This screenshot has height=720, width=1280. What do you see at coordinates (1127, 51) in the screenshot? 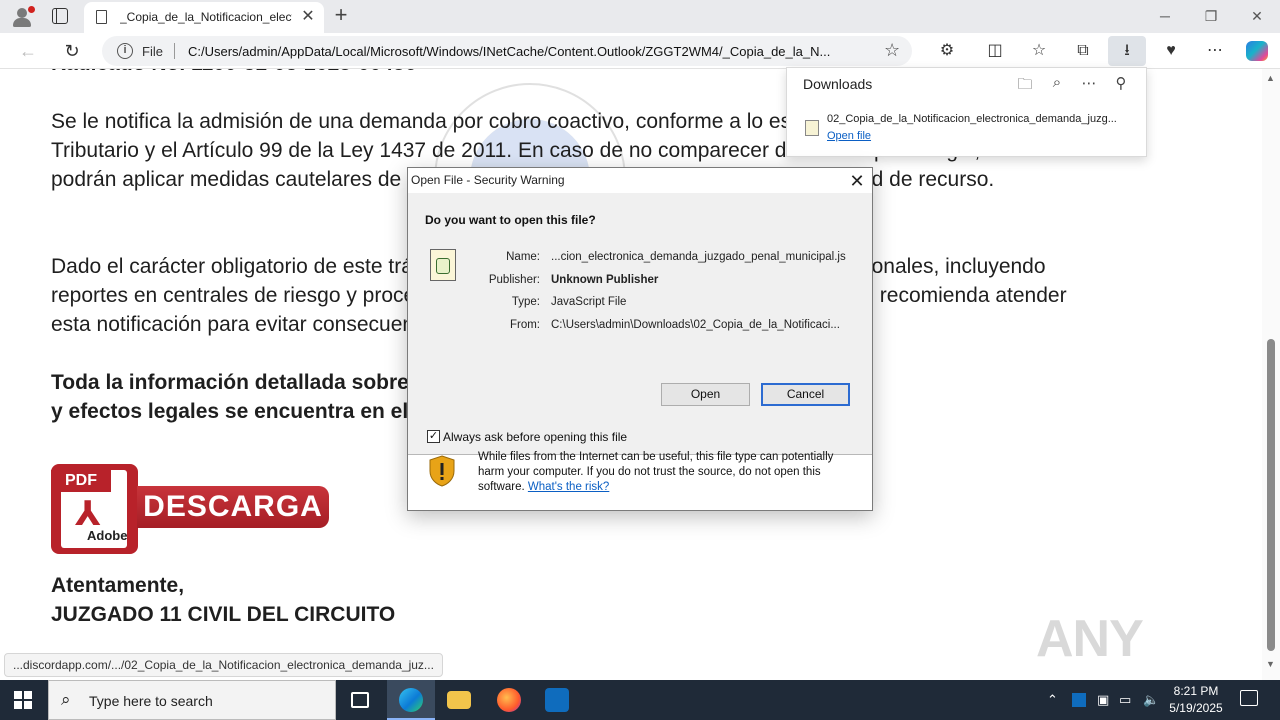
I see `downloads-icon: ⭳` at bounding box center [1127, 51].